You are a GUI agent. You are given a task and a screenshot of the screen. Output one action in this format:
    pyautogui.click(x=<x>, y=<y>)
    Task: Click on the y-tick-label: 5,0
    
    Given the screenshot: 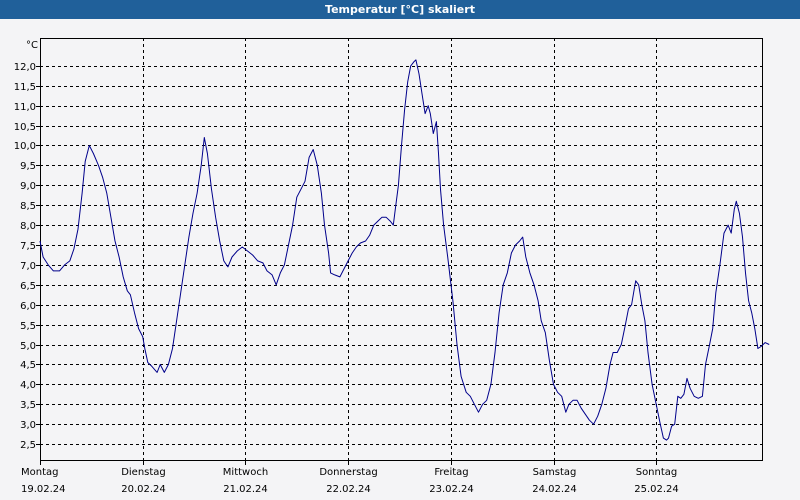 What is the action you would take?
    pyautogui.click(x=28, y=346)
    